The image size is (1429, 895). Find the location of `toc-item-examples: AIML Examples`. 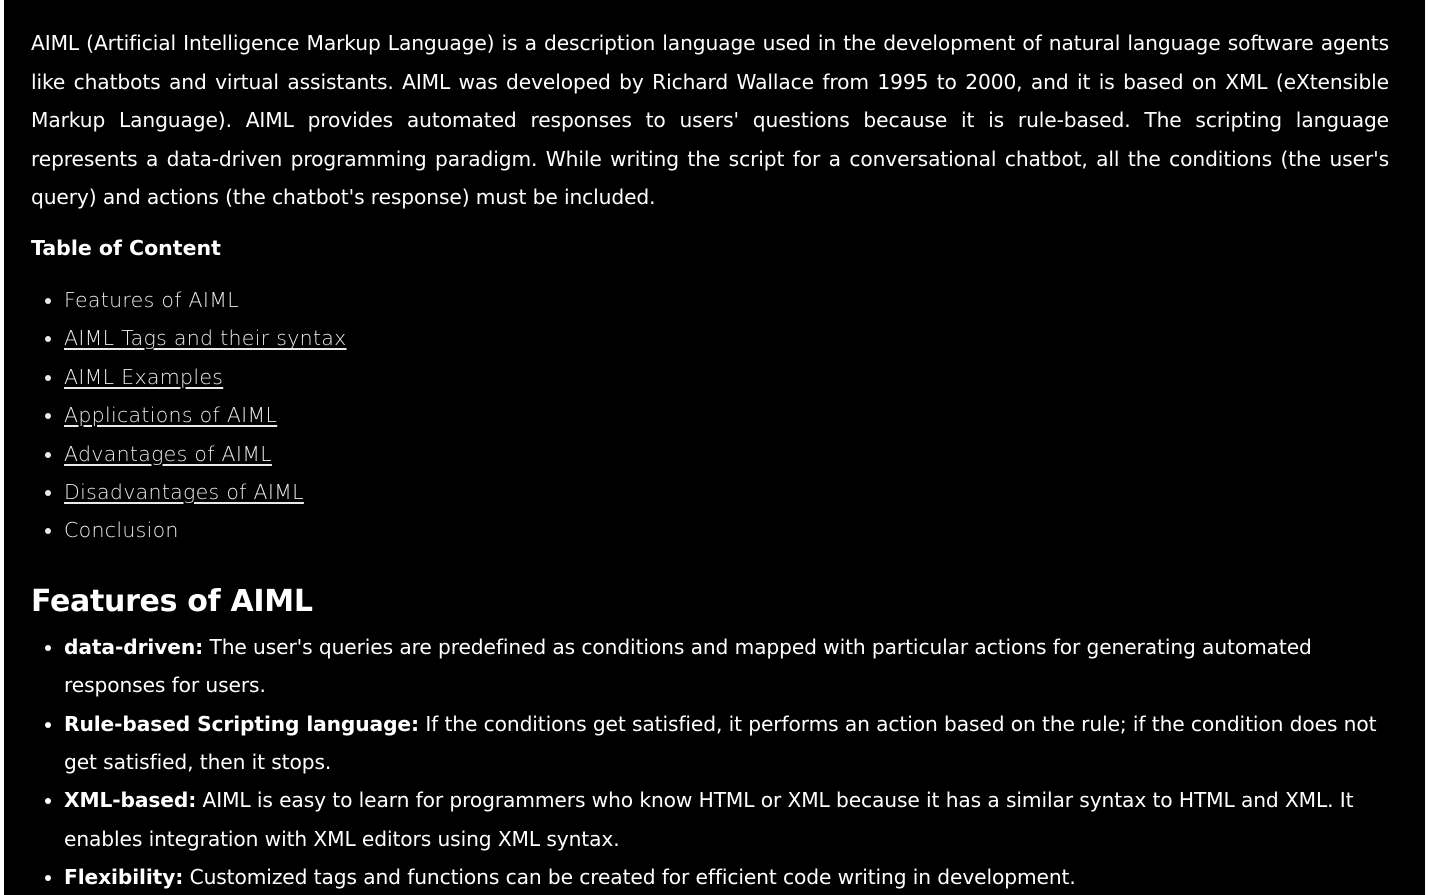

toc-item-examples: AIML Examples is located at coordinates (726, 377).